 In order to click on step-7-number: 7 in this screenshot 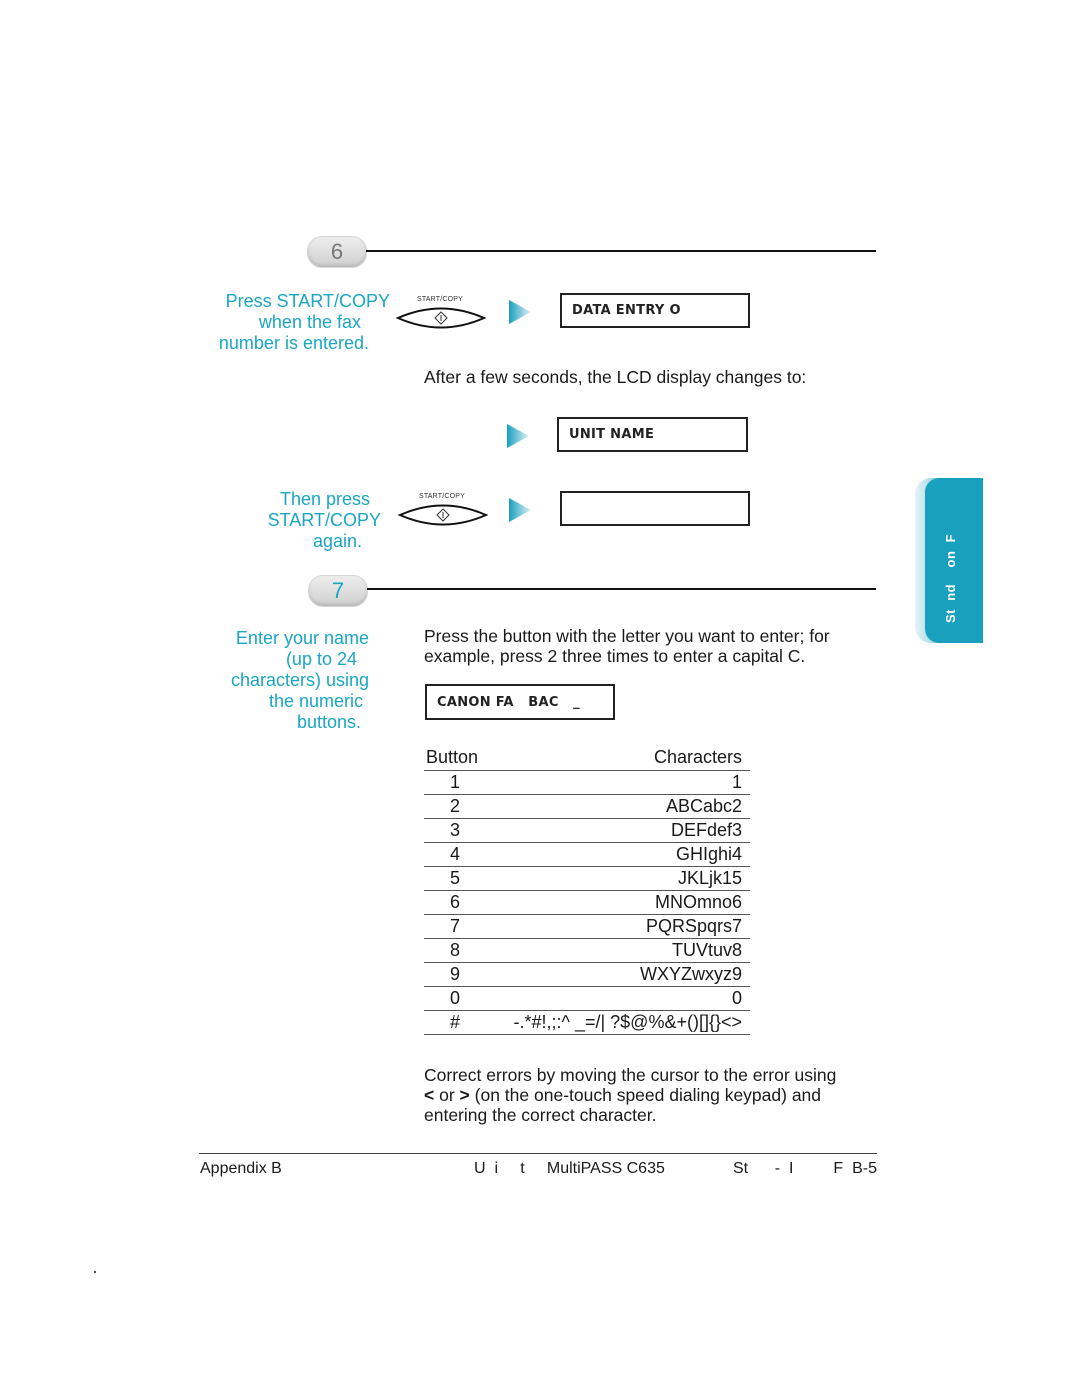, I will do `click(338, 591)`.